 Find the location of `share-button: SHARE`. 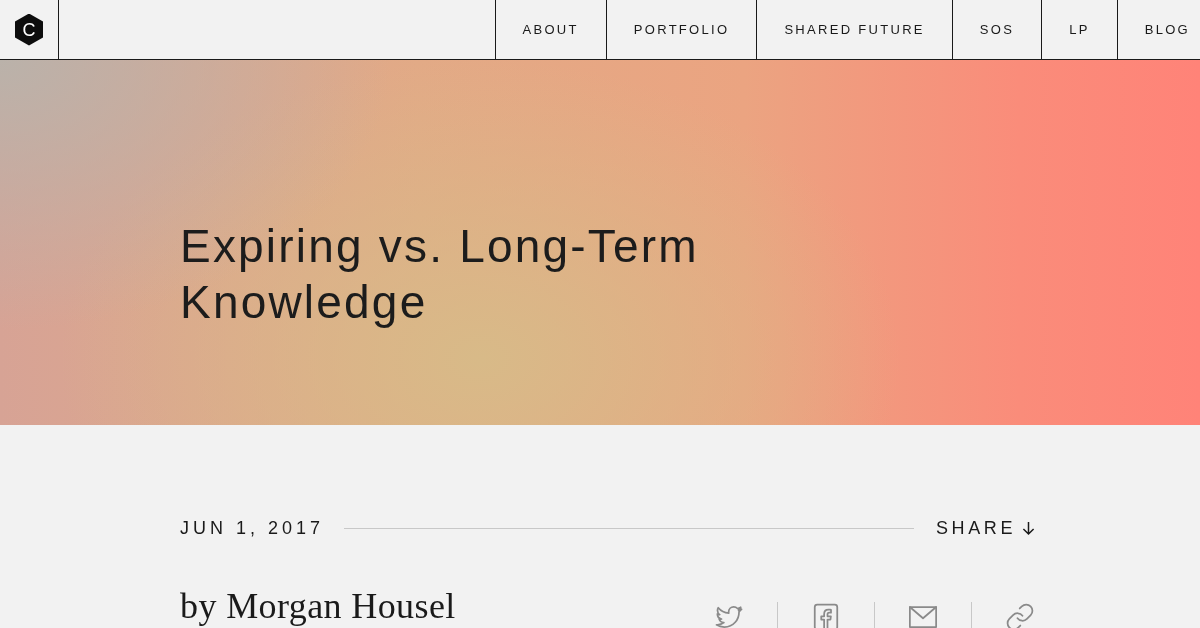

share-button: SHARE is located at coordinates (985, 528).